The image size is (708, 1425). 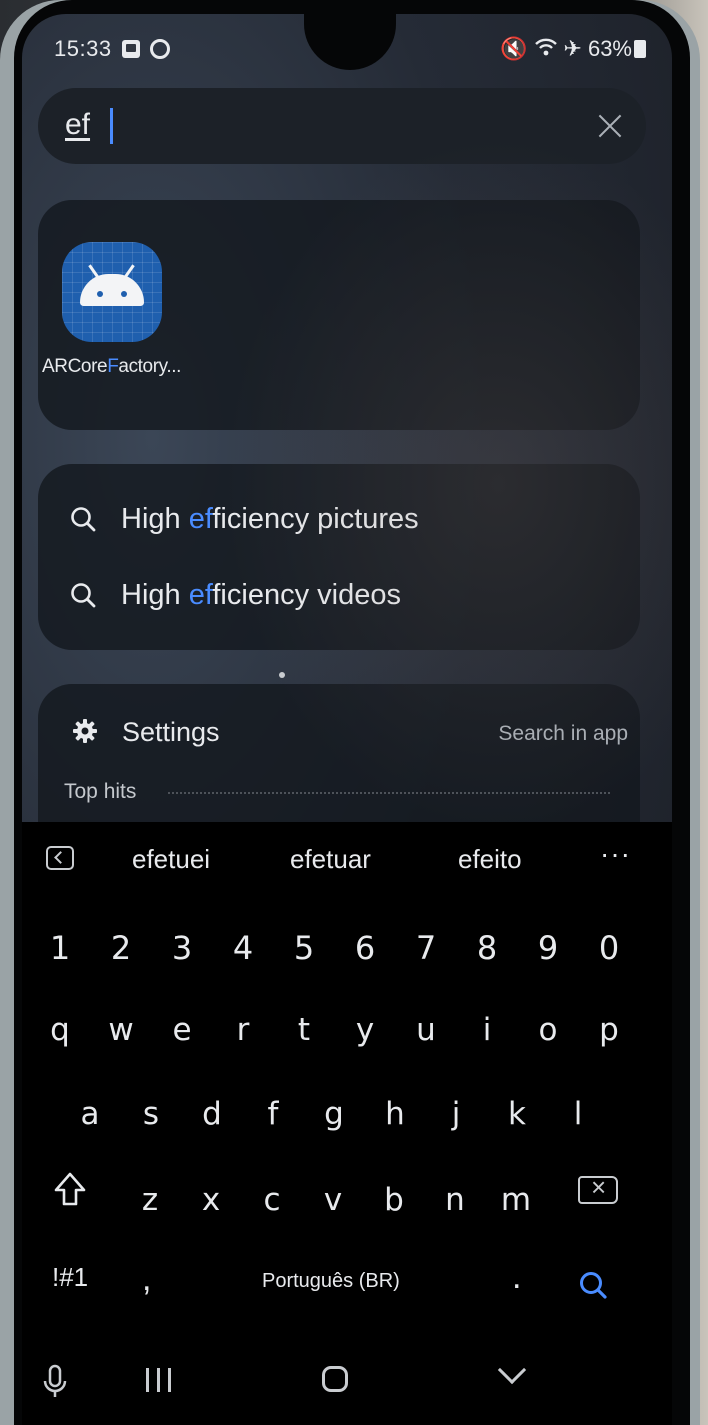 What do you see at coordinates (55, 1382) in the screenshot?
I see `microphone-icon` at bounding box center [55, 1382].